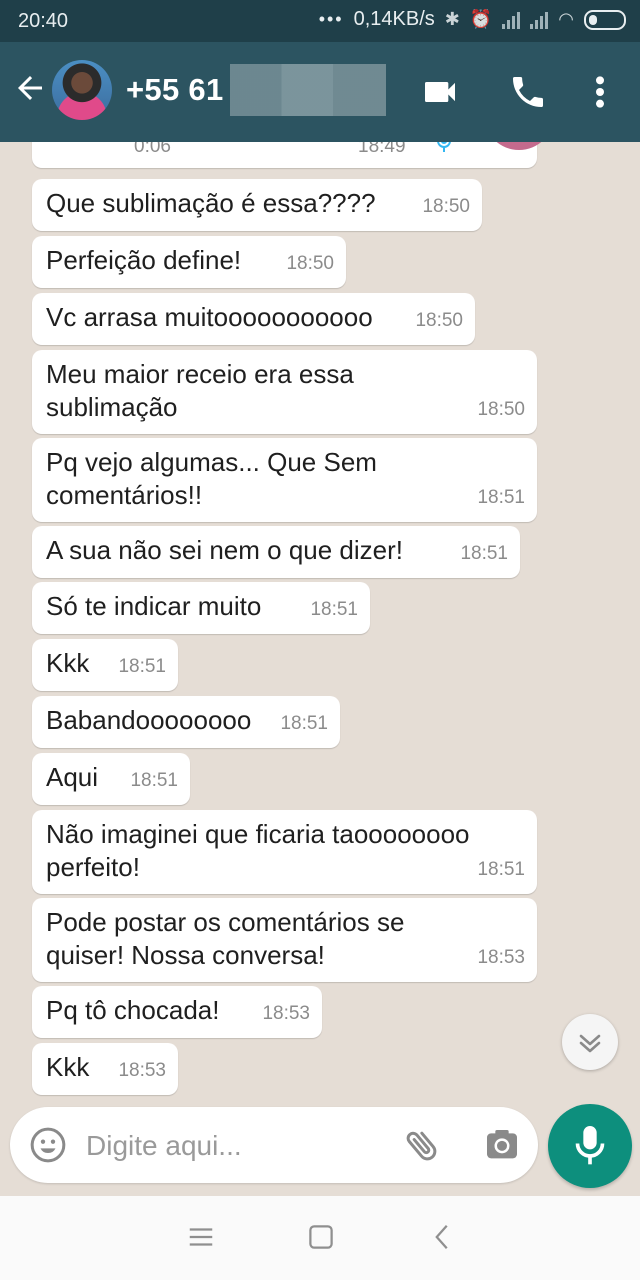 This screenshot has height=1280, width=640. Describe the element at coordinates (209, 317) in the screenshot. I see `message-text: Vc arrasa muitooooooooooo` at that location.